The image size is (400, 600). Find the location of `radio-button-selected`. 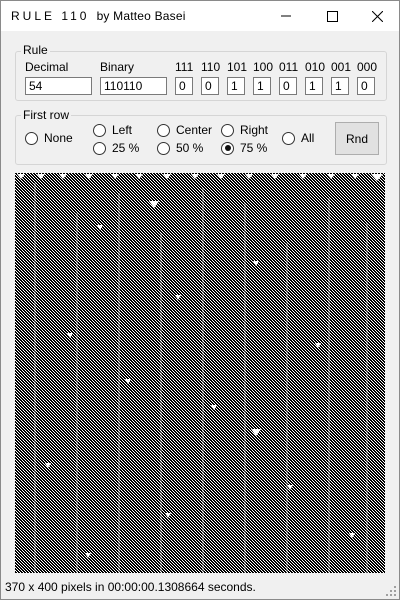

radio-button-selected is located at coordinates (227, 148).